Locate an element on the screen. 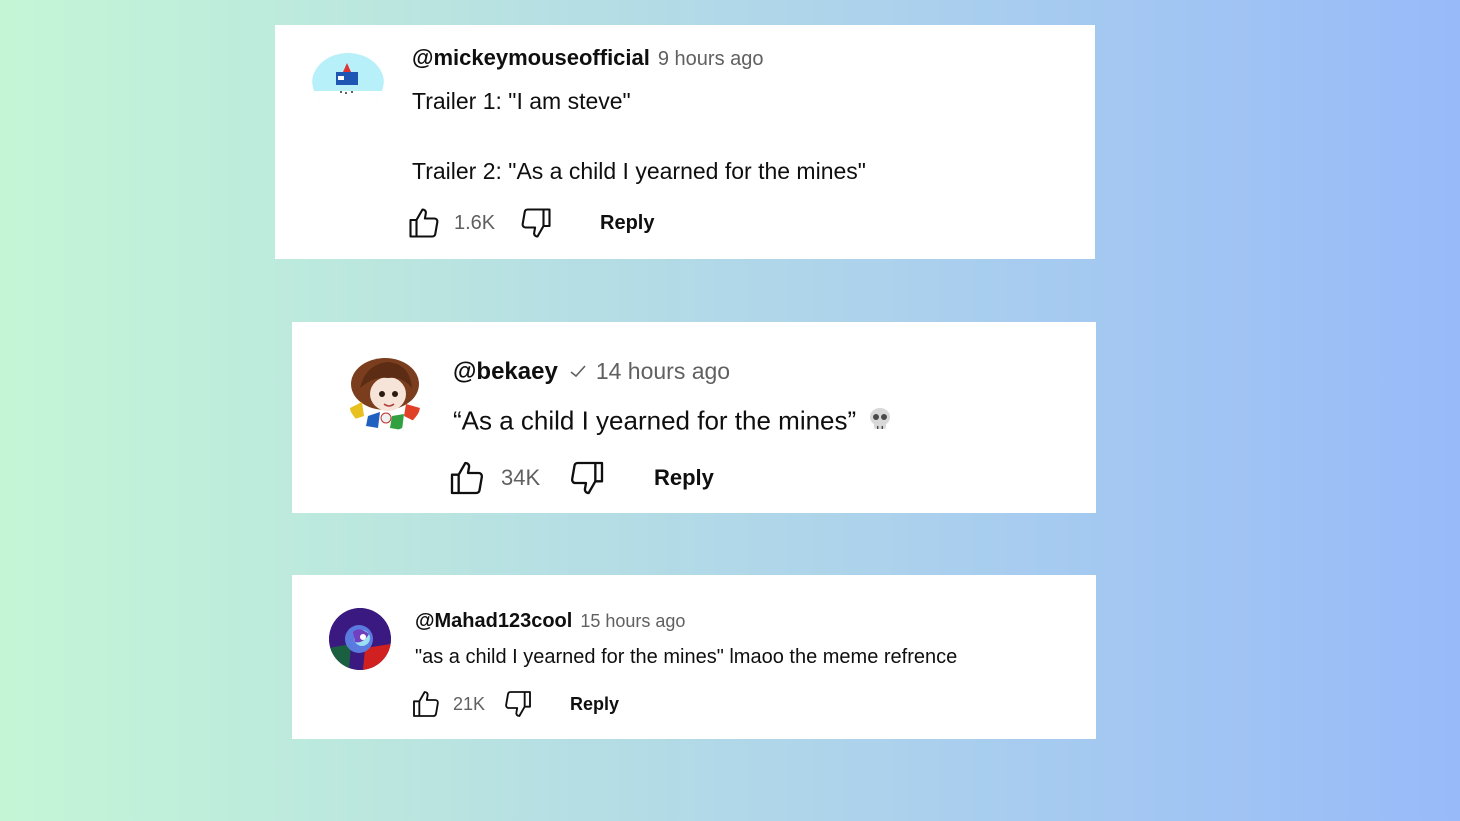  comment-actions: 1.6K Reply is located at coordinates (530, 223).